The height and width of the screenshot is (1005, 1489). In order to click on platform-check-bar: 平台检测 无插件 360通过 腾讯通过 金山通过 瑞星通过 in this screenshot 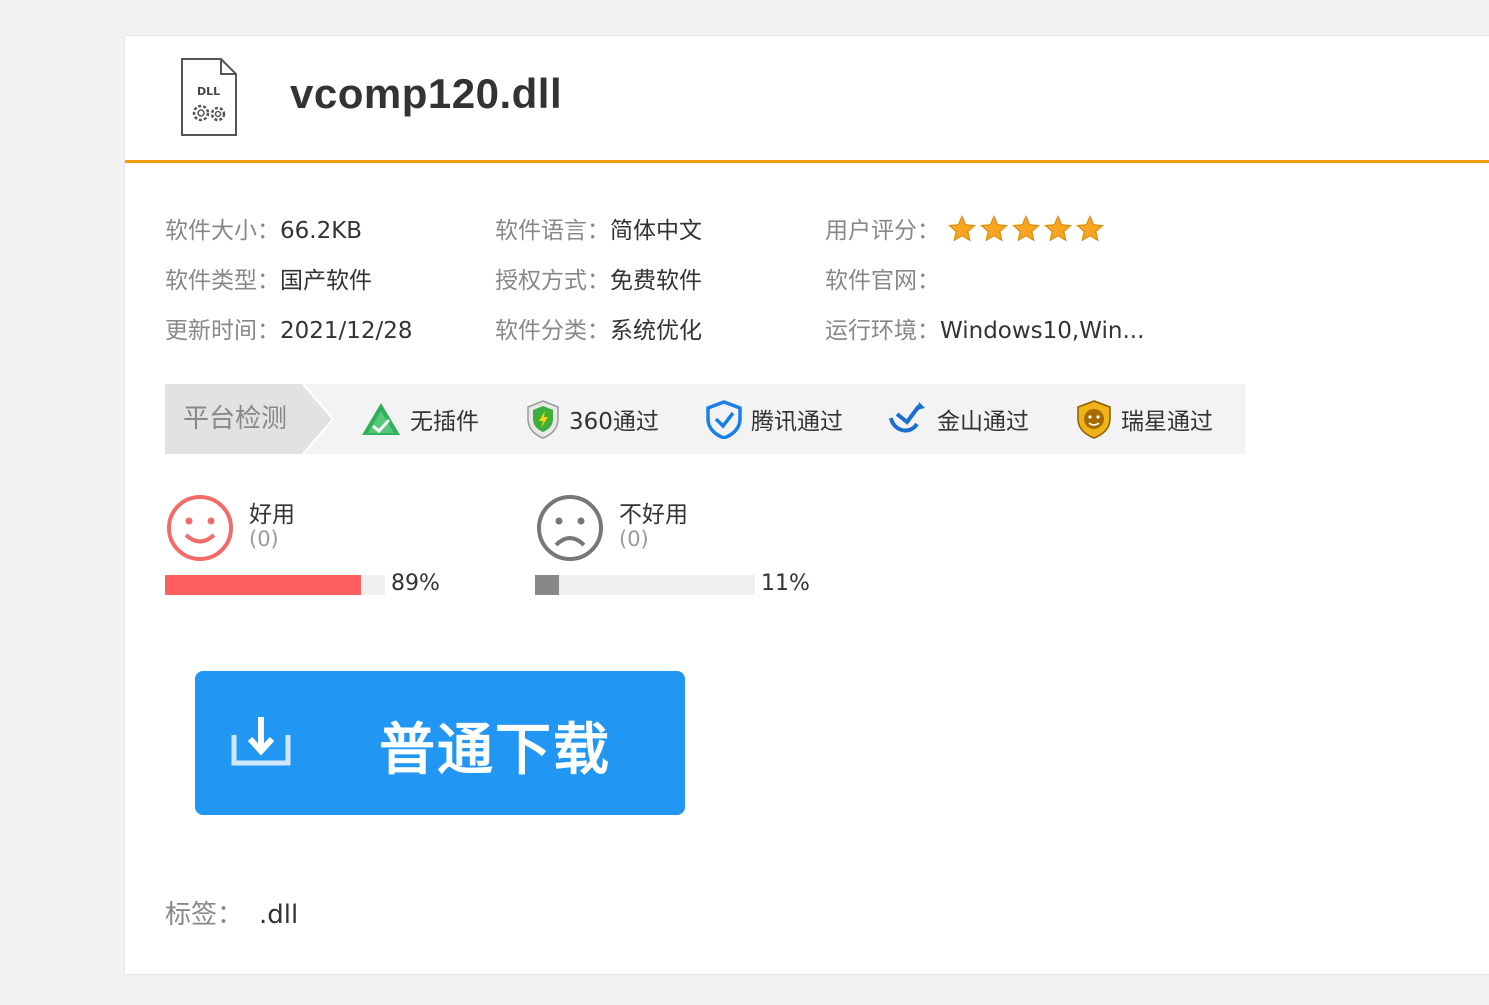, I will do `click(705, 419)`.